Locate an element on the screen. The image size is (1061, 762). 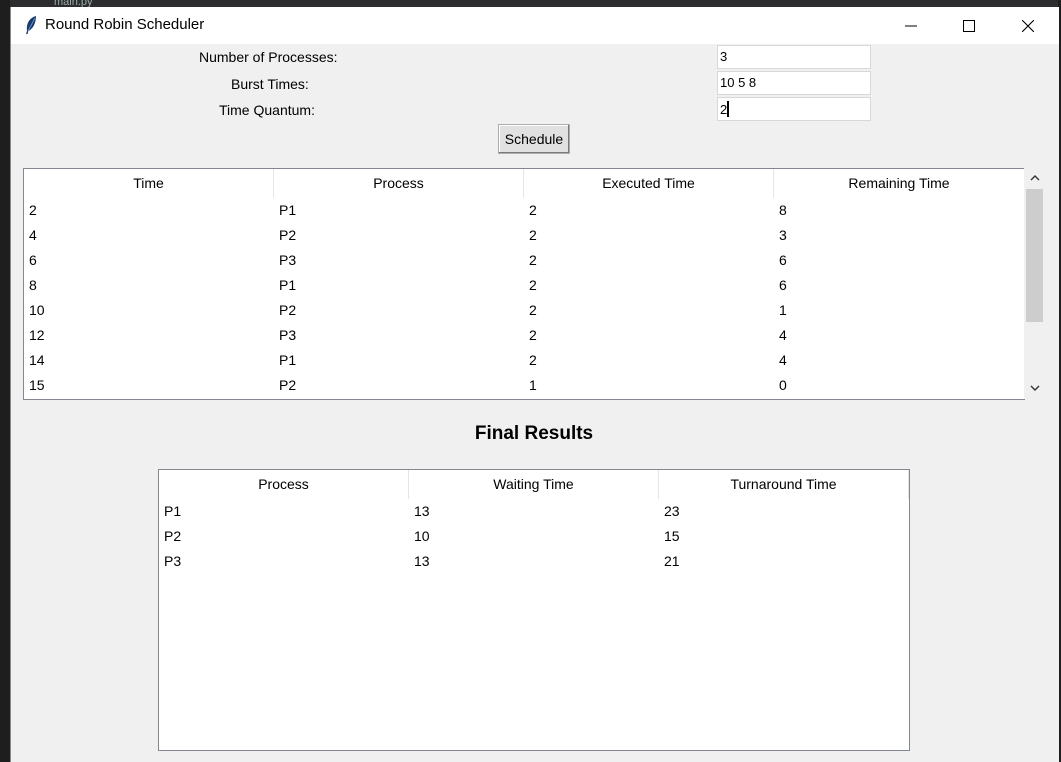
chevron-up-icon is located at coordinates (1035, 178).